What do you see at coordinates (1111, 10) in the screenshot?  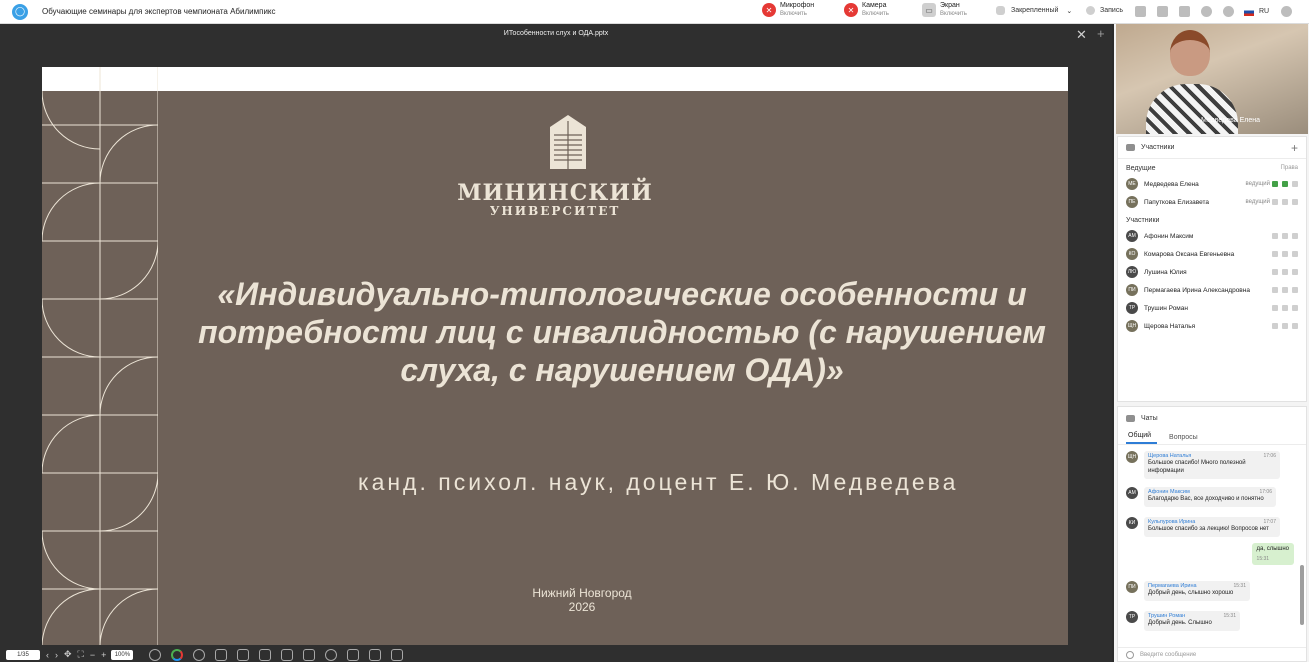 I see `record-label: Запись` at bounding box center [1111, 10].